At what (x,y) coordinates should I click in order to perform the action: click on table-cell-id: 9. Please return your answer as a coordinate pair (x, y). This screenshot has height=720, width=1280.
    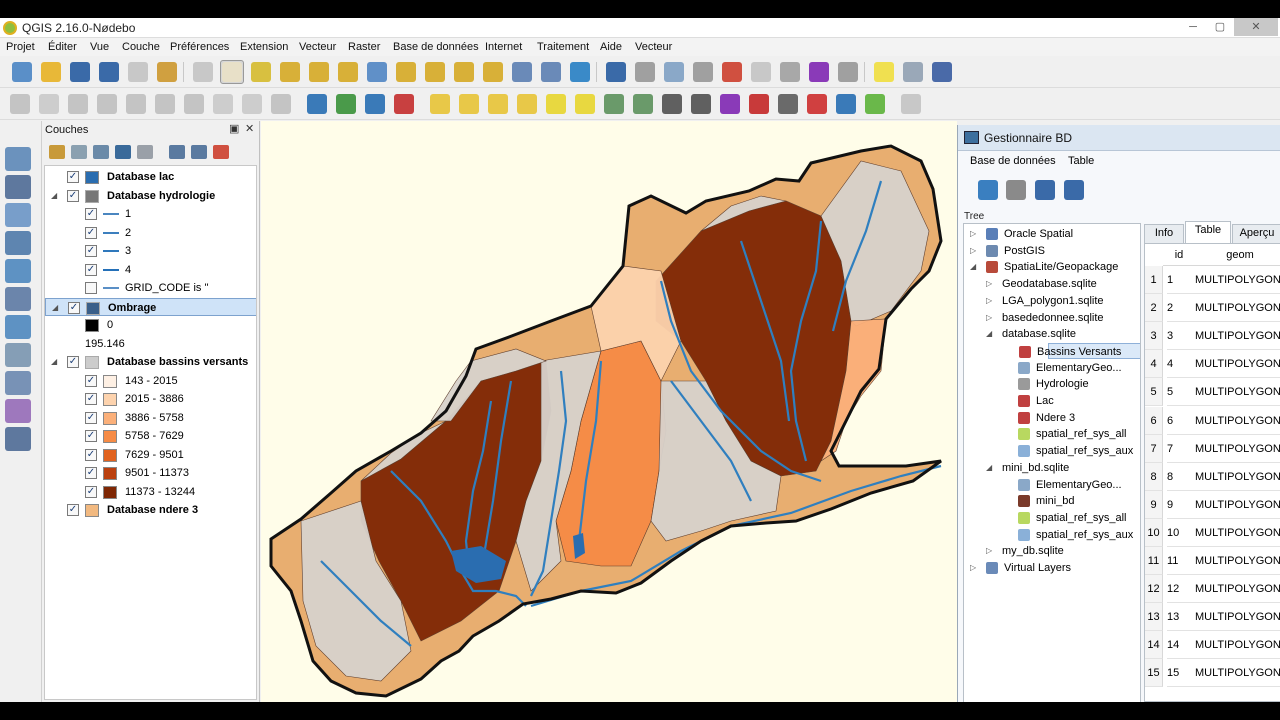
    Looking at the image, I should click on (1181, 505).